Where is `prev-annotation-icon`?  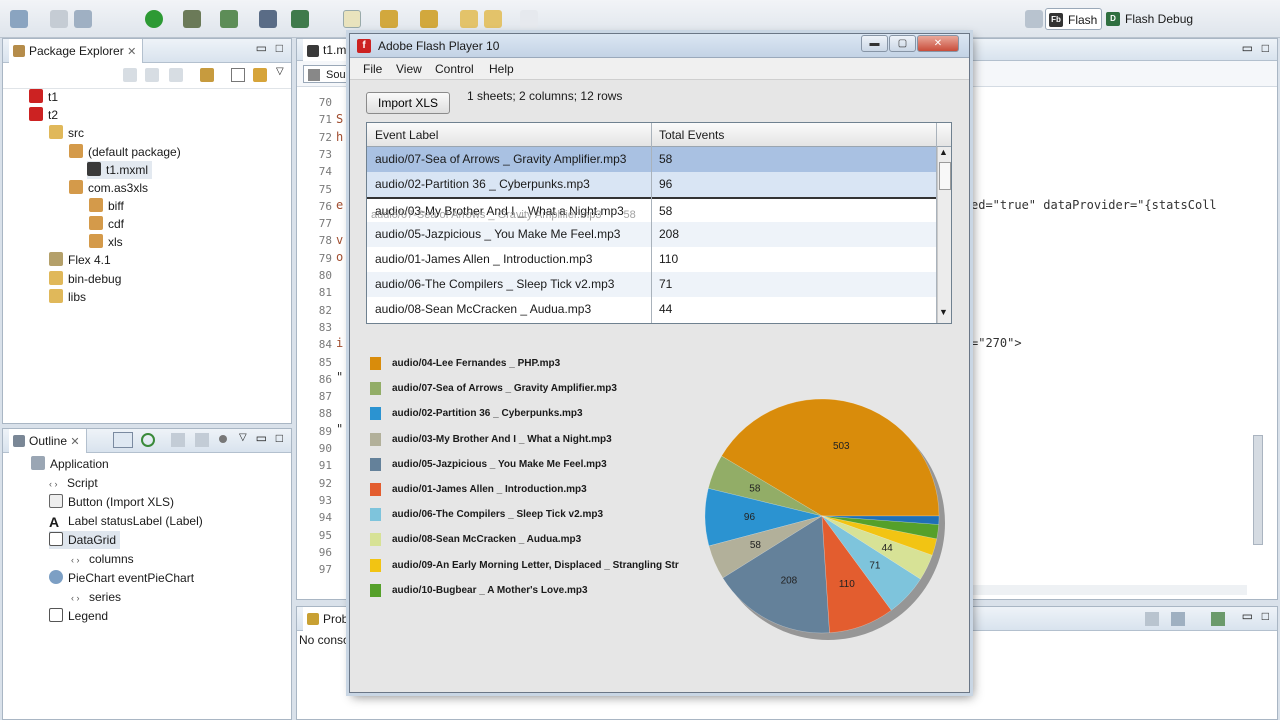 prev-annotation-icon is located at coordinates (429, 19).